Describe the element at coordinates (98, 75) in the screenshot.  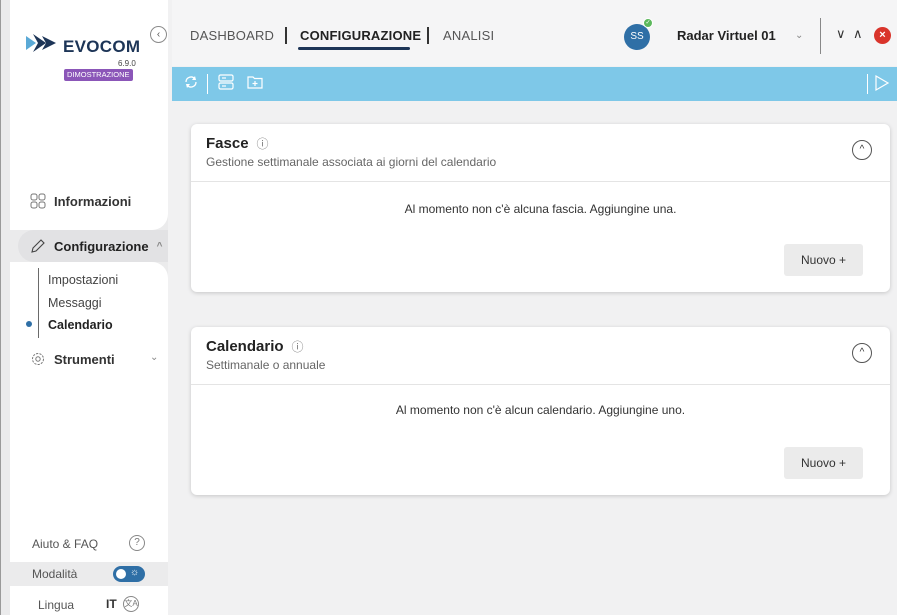
I see `demo-badge: DIMOSTRAZIONE` at that location.